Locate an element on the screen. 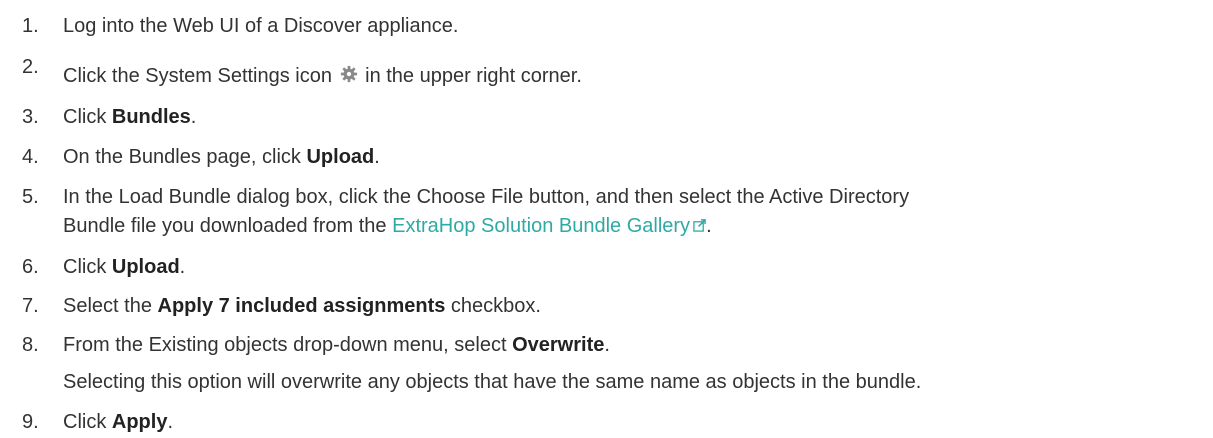 Image resolution: width=1213 pixels, height=438 pixels. step-text-before: Bundle file you downloaded from the is located at coordinates (228, 226).